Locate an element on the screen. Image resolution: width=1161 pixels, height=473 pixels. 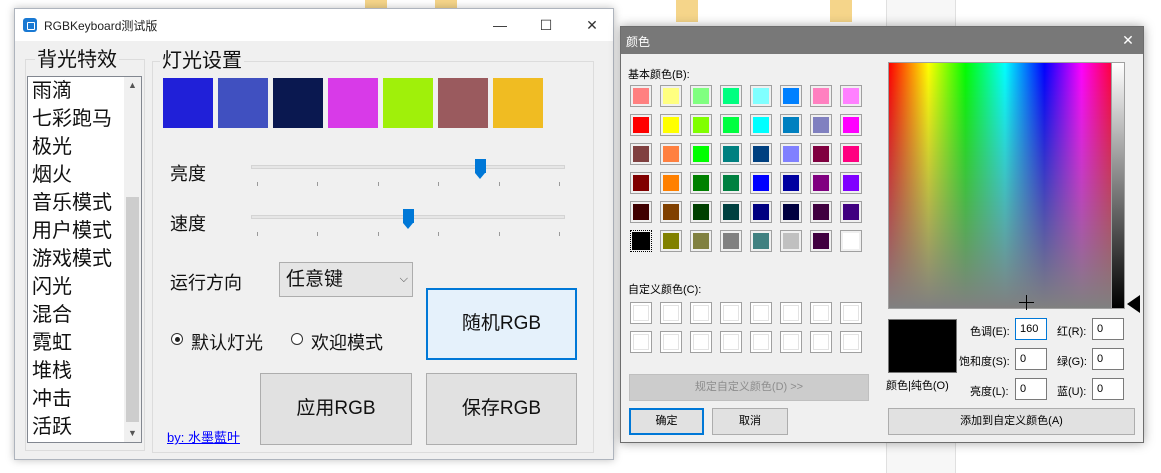
luminance-input: 0 is located at coordinates (1031, 389).